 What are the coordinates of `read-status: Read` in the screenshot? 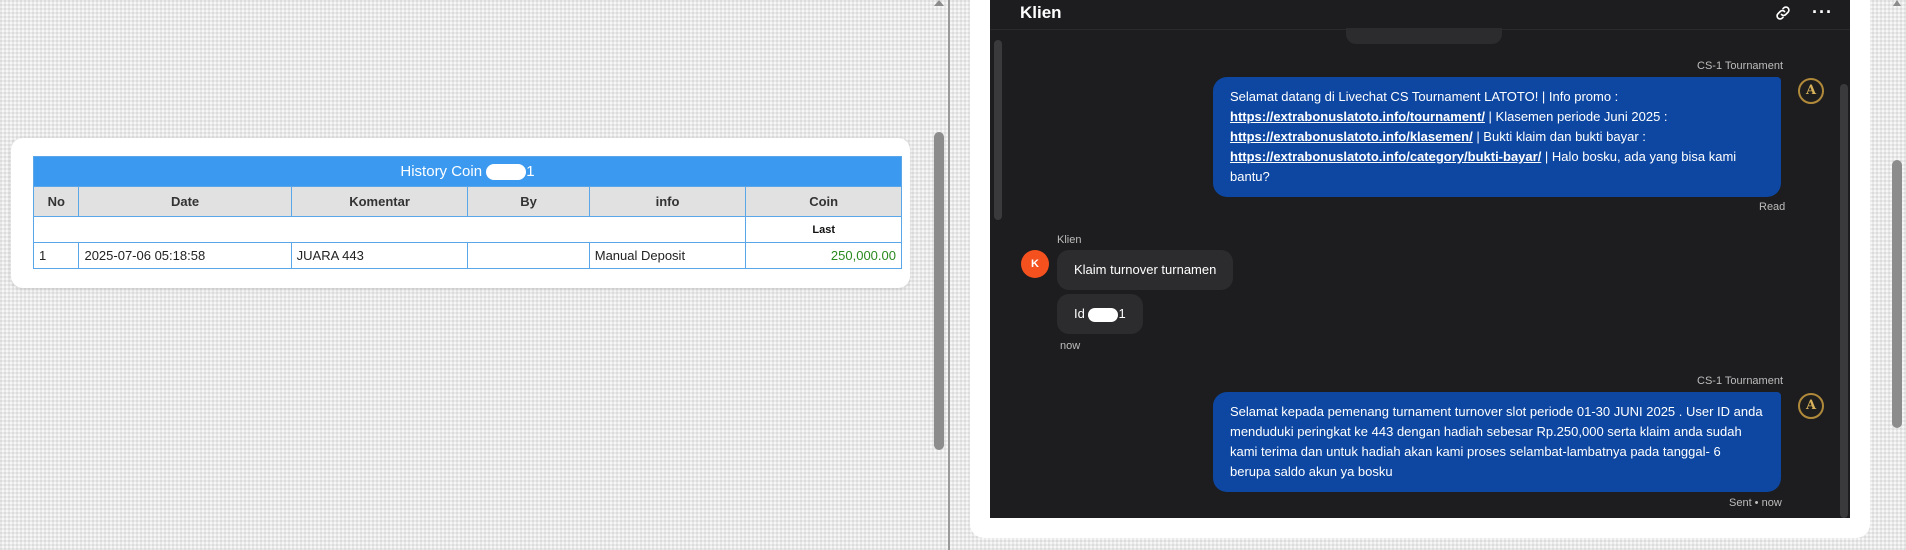 It's located at (1772, 207).